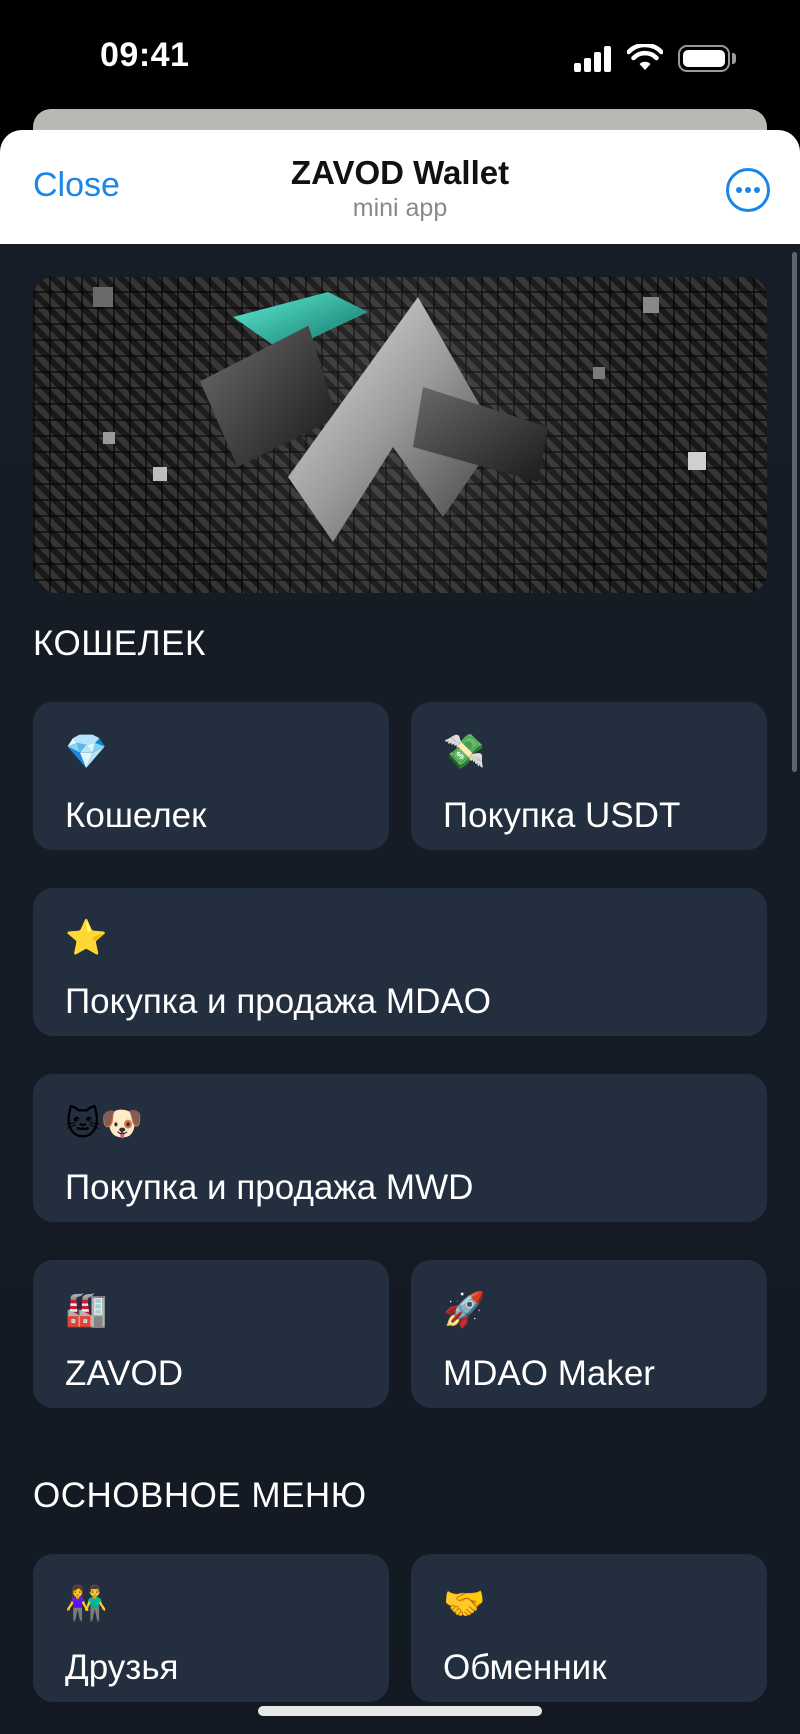 Image resolution: width=800 pixels, height=1734 pixels. What do you see at coordinates (400, 962) in the screenshot?
I see `tile-buy-sell-mdao: ⭐ Покупка и продажа MDAO` at bounding box center [400, 962].